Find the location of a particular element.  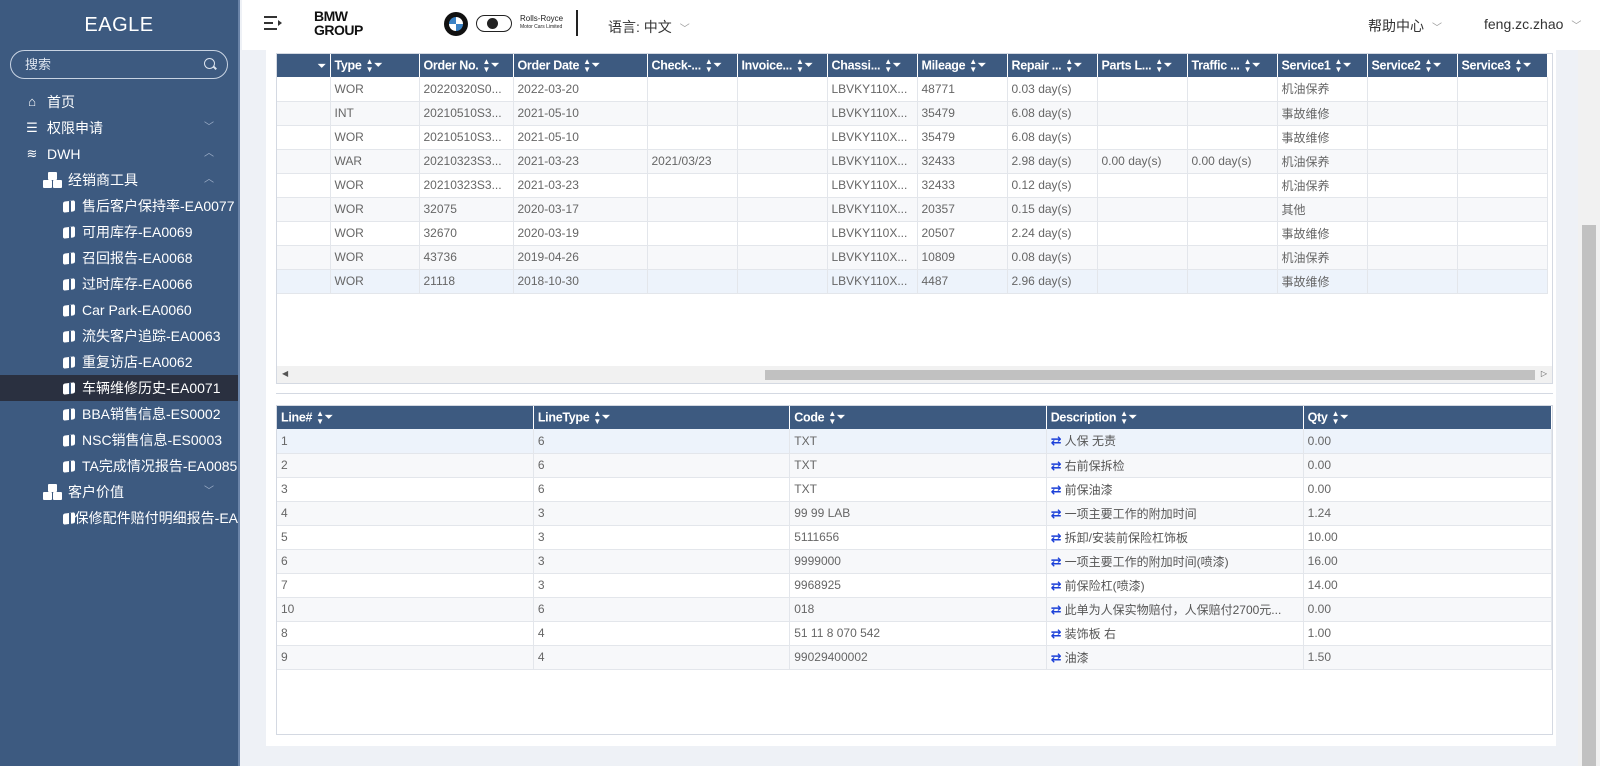

table-row: 10 6 018 ⇄ 此单为人保实物赔付，人保赔付2700元... 0.00 is located at coordinates (914, 609).